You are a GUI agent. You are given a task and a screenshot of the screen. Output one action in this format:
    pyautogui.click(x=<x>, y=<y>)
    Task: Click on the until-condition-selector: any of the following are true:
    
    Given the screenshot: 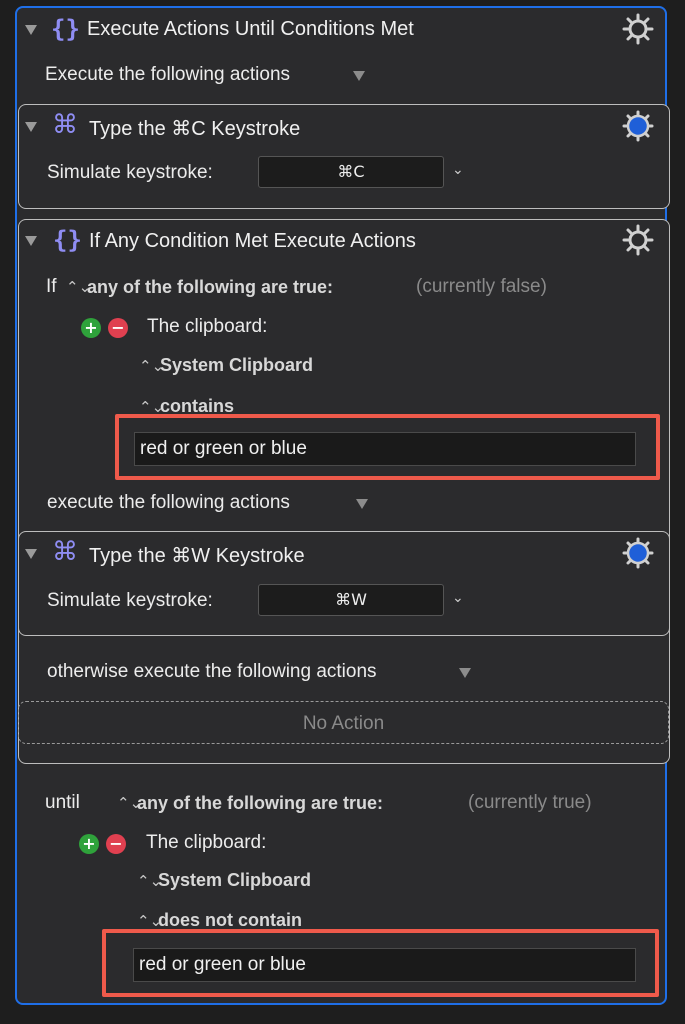 What is the action you would take?
    pyautogui.click(x=260, y=803)
    